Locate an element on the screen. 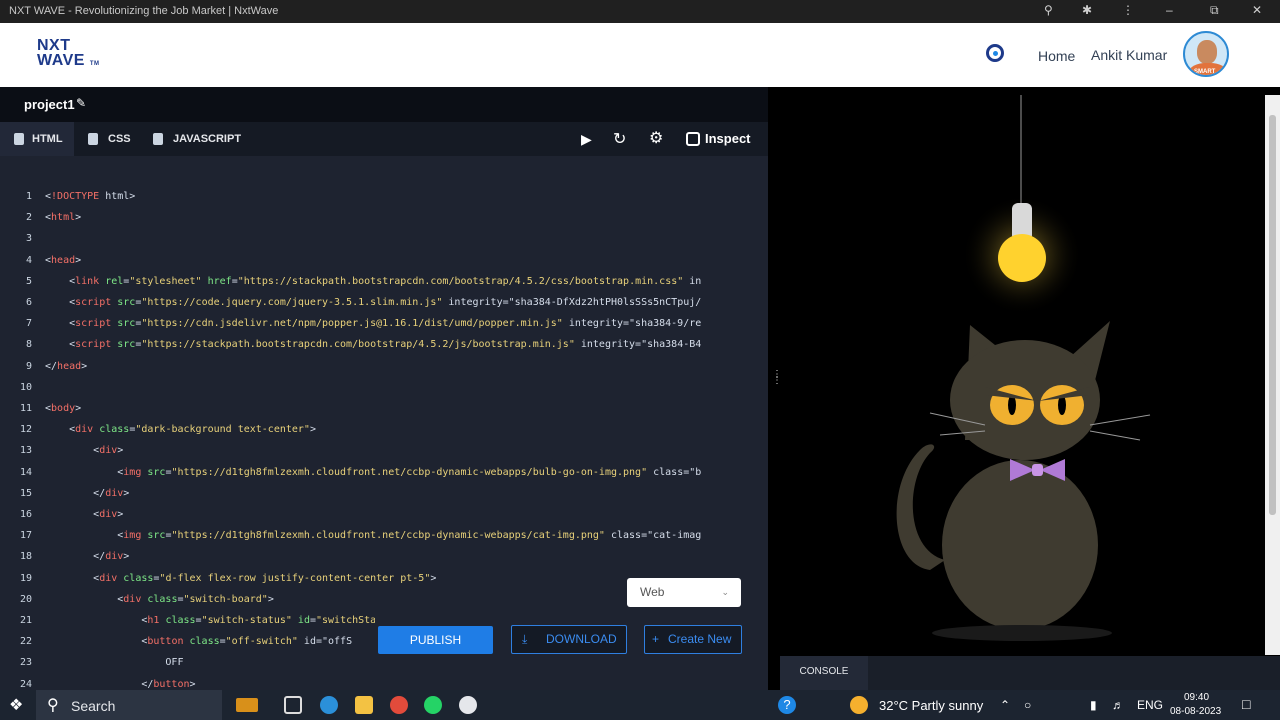  line-number: 7 is located at coordinates (28, 323).